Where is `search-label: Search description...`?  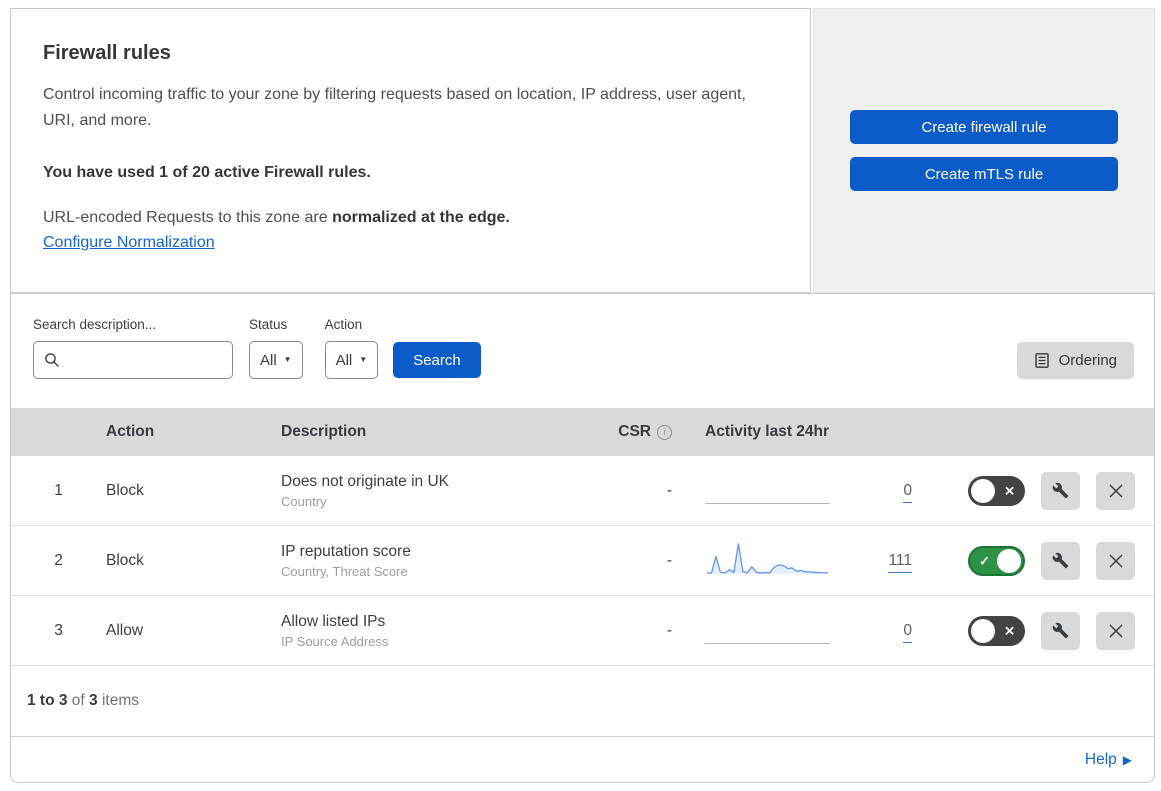 search-label: Search description... is located at coordinates (95, 324).